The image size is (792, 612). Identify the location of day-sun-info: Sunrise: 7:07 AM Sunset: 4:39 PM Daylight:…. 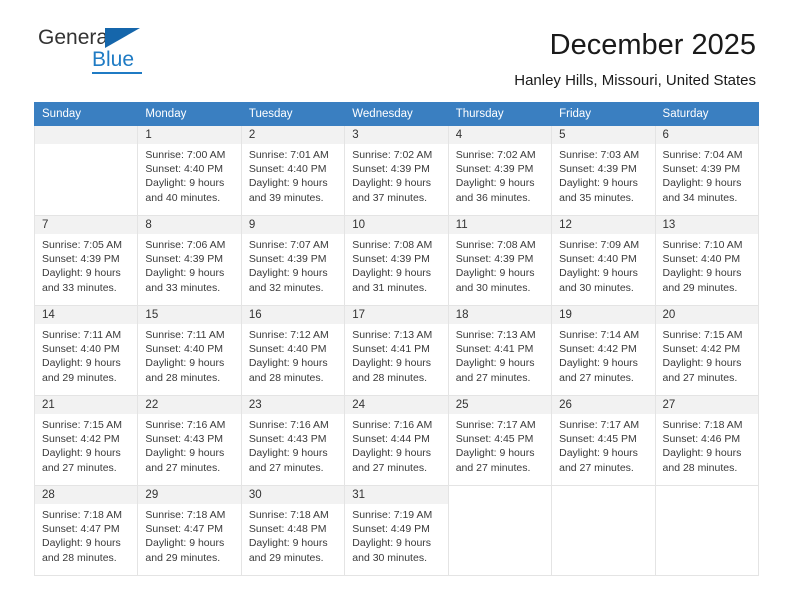
(293, 264).